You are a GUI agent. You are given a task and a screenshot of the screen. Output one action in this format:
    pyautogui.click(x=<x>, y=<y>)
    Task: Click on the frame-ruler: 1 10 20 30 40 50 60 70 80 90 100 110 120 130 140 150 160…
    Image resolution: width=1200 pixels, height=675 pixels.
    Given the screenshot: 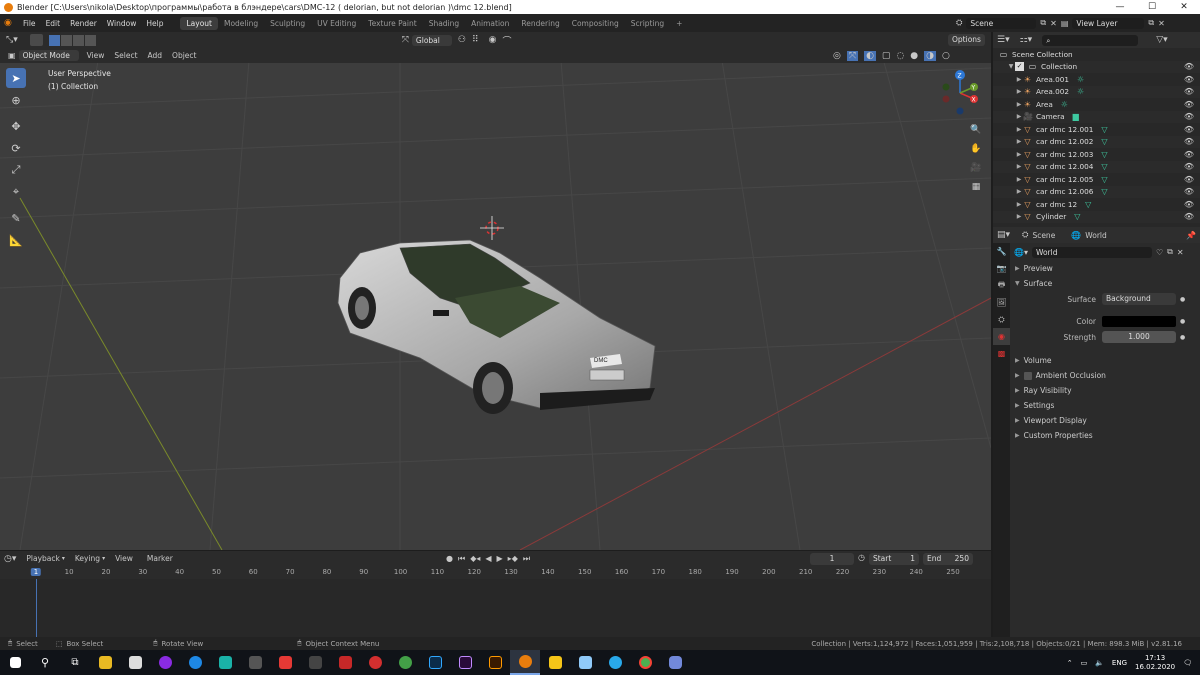 What is the action you would take?
    pyautogui.click(x=495, y=572)
    